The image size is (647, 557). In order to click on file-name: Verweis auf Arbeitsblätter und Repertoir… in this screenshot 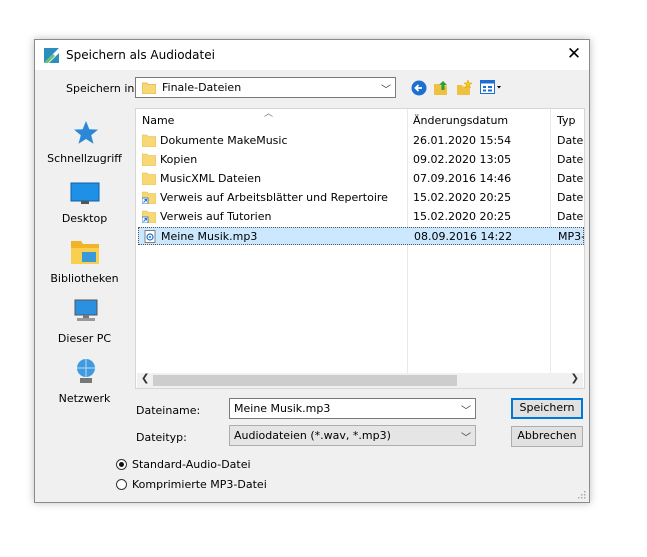, I will do `click(274, 197)`.